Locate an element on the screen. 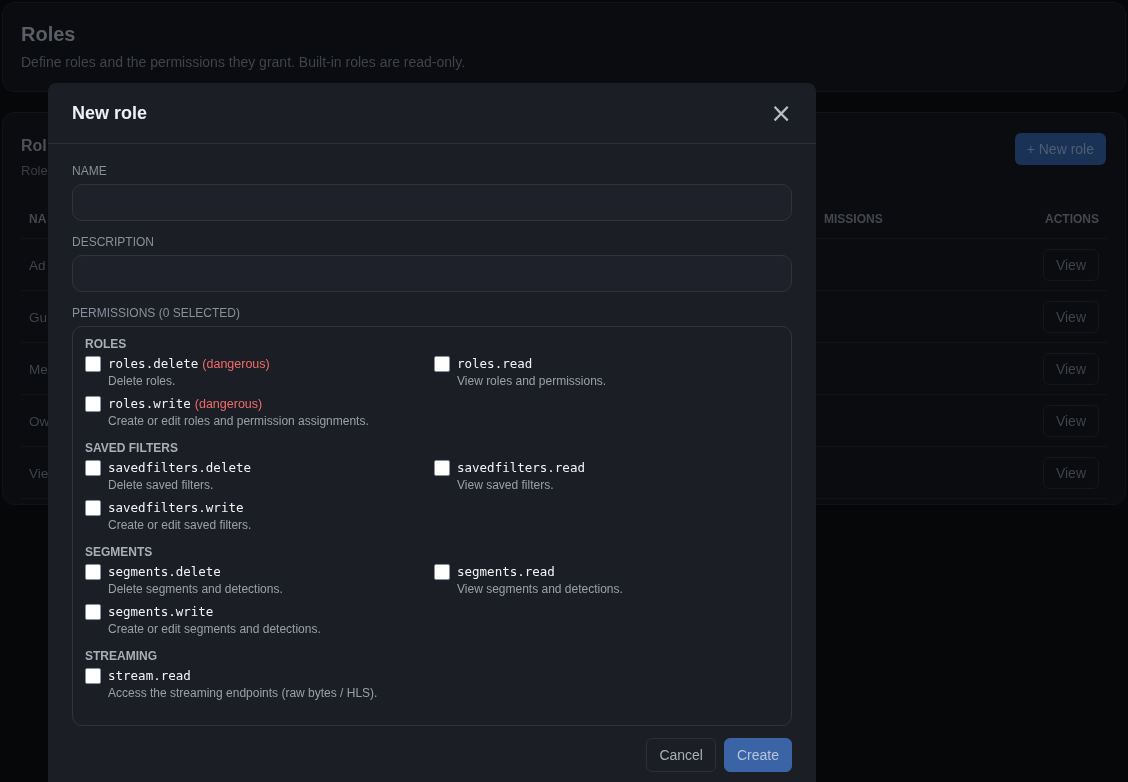 Image resolution: width=1128 pixels, height=782 pixels. field-label: NAME is located at coordinates (90, 171).